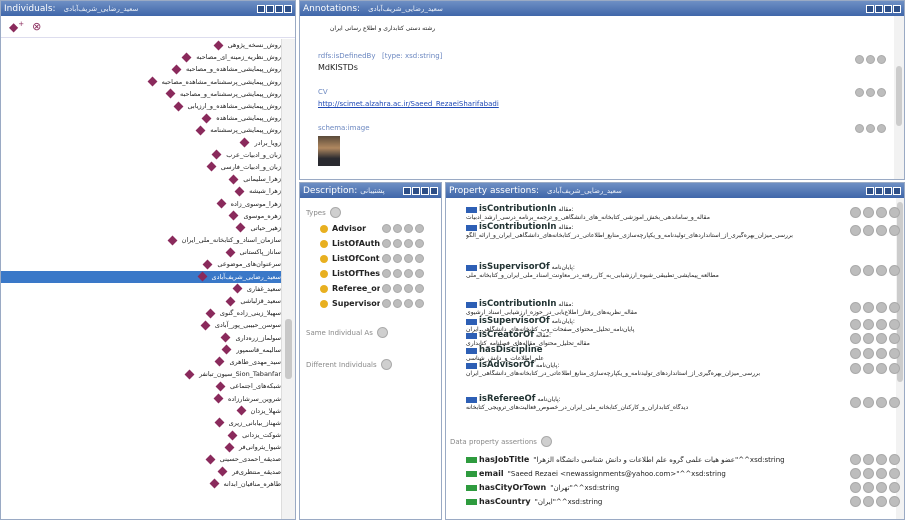  What do you see at coordinates (141, 435) in the screenshot?
I see `individual-item: شوکت_یزدانی` at bounding box center [141, 435].